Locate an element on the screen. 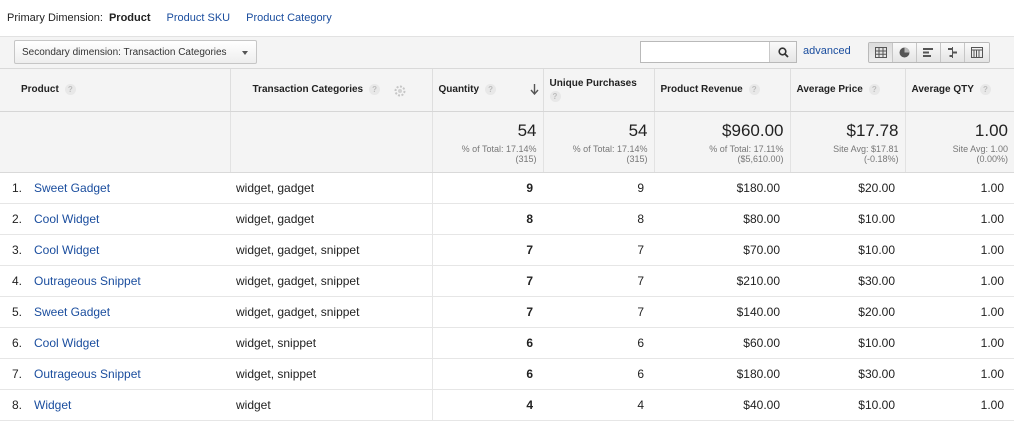  column-header-average-price: Average Price? is located at coordinates (848, 90).